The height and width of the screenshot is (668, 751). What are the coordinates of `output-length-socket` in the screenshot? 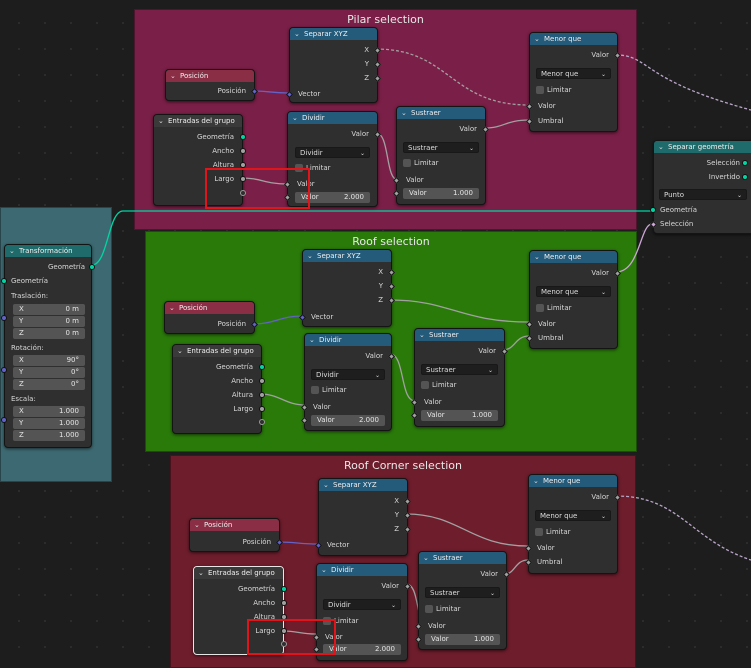 It's located at (262, 409).